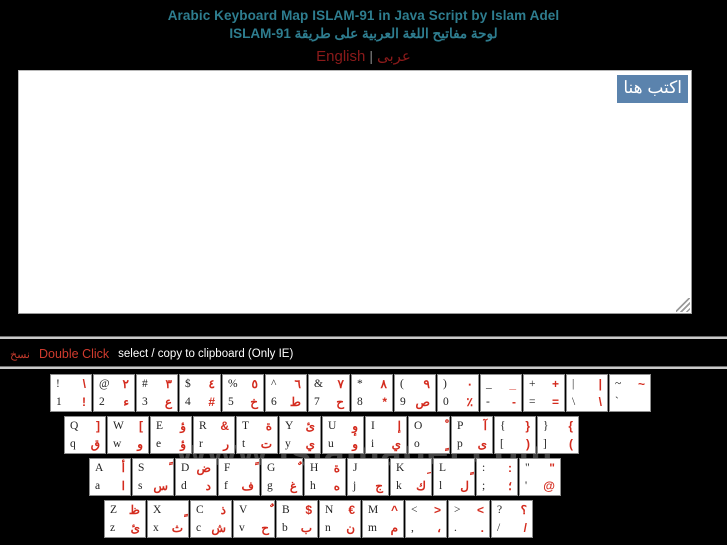  Describe the element at coordinates (243, 393) in the screenshot. I see `key-5: % ٥ 5 خ` at that location.